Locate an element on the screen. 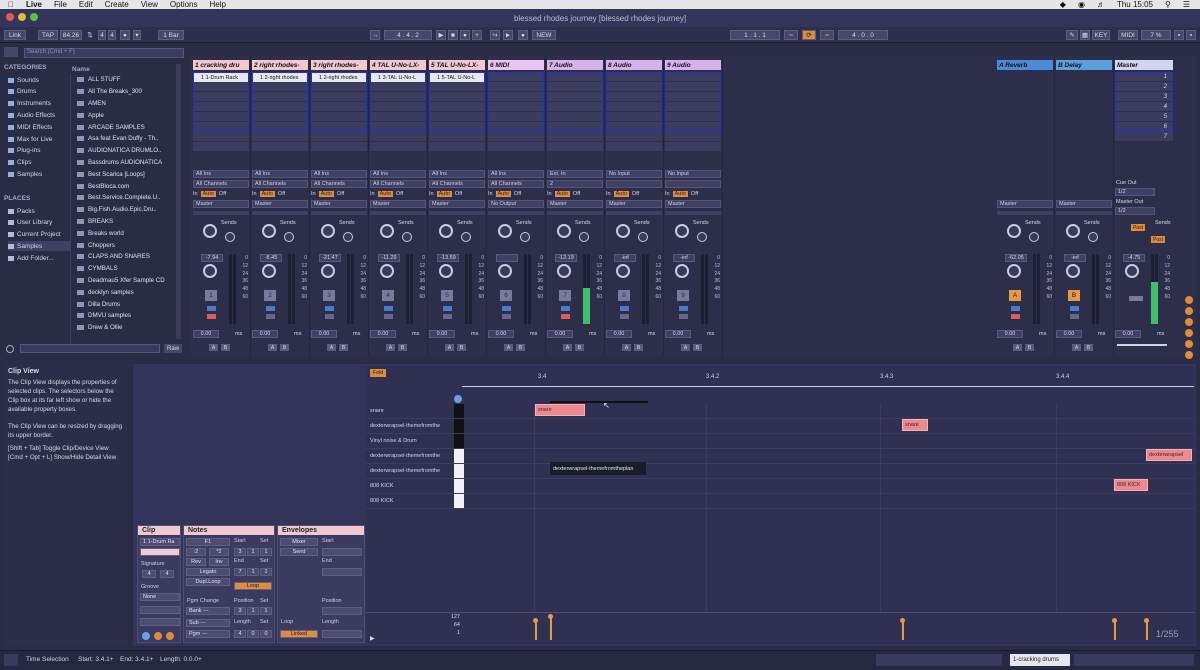  track-activator: A is located at coordinates (1015, 295).